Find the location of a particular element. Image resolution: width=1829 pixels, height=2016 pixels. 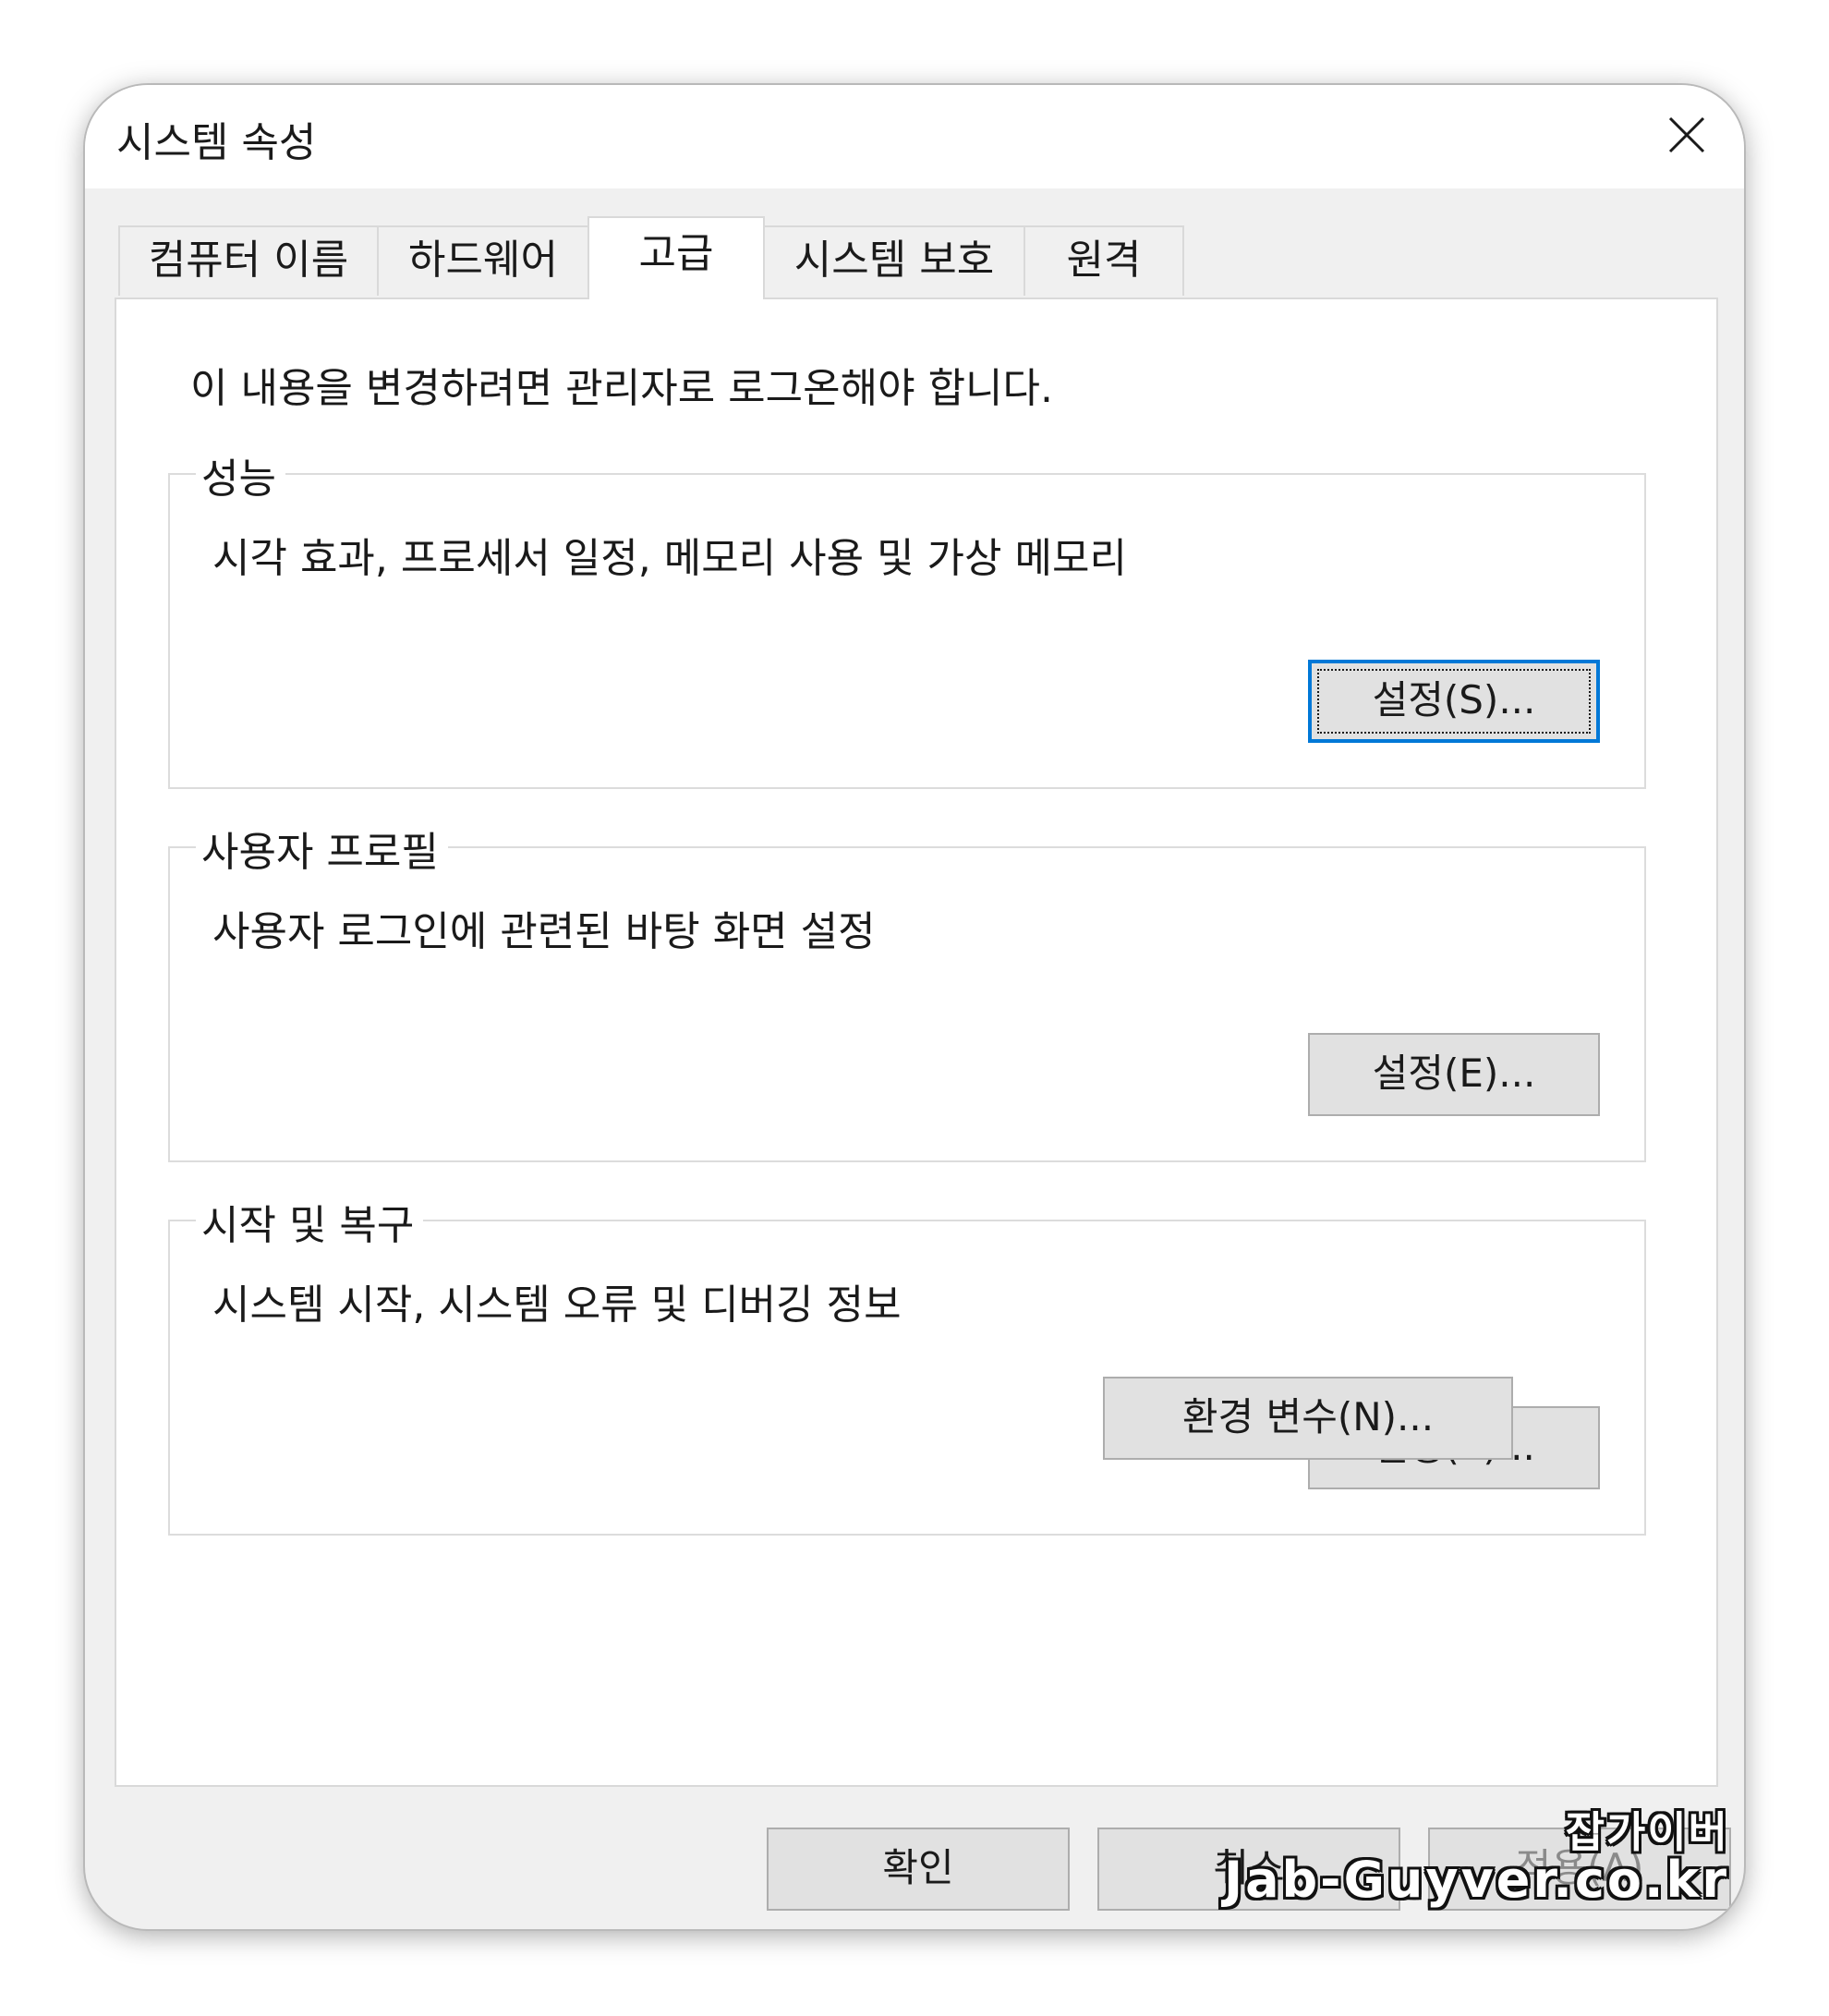

apply-button: 적용(A) is located at coordinates (1579, 1869).